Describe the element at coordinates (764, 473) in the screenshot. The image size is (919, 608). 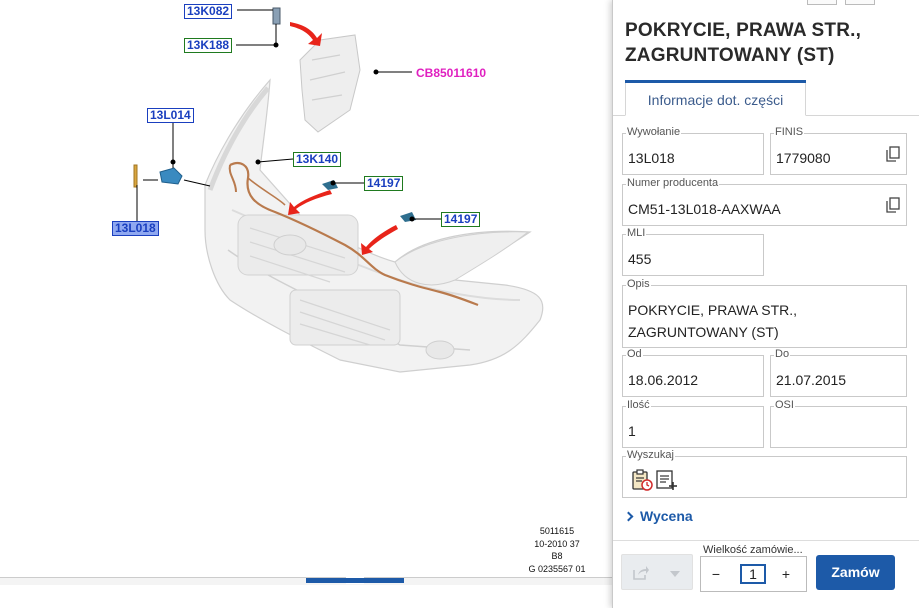
I see `field-wyszukaj: Wyszukaj` at that location.